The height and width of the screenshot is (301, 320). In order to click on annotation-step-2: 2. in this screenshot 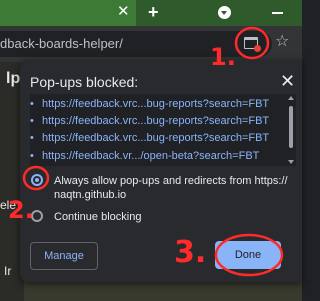, I will do `click(21, 210)`.